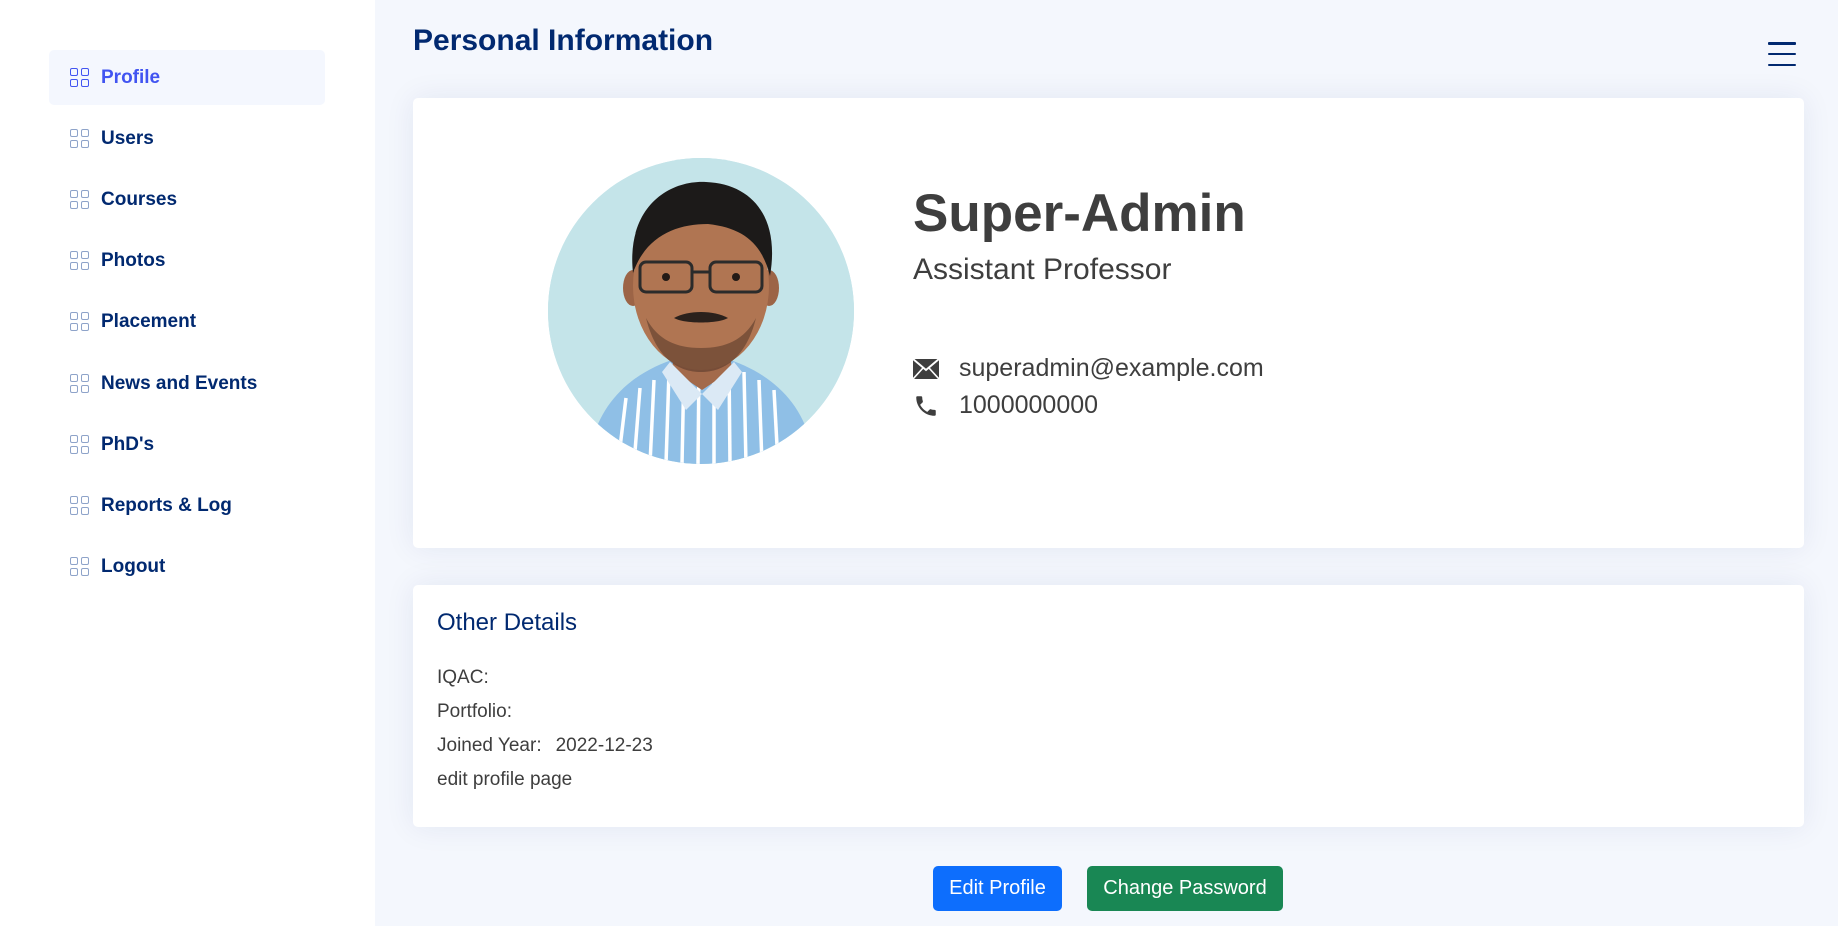 The image size is (1838, 926). What do you see at coordinates (1185, 888) in the screenshot?
I see `change-password-button: Change Password` at bounding box center [1185, 888].